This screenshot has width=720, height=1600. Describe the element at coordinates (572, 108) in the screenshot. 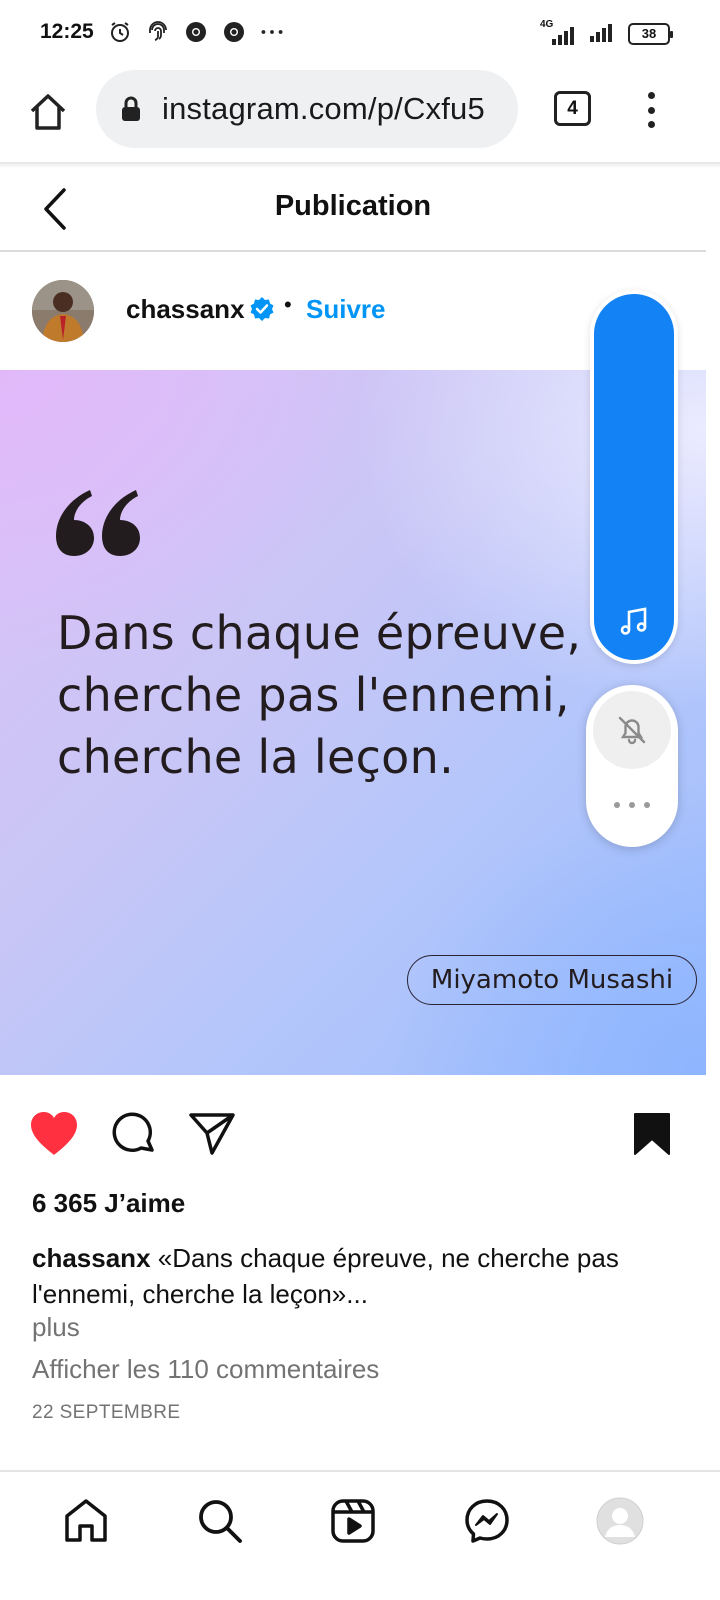

I see `tab-switcher-button: 4` at that location.